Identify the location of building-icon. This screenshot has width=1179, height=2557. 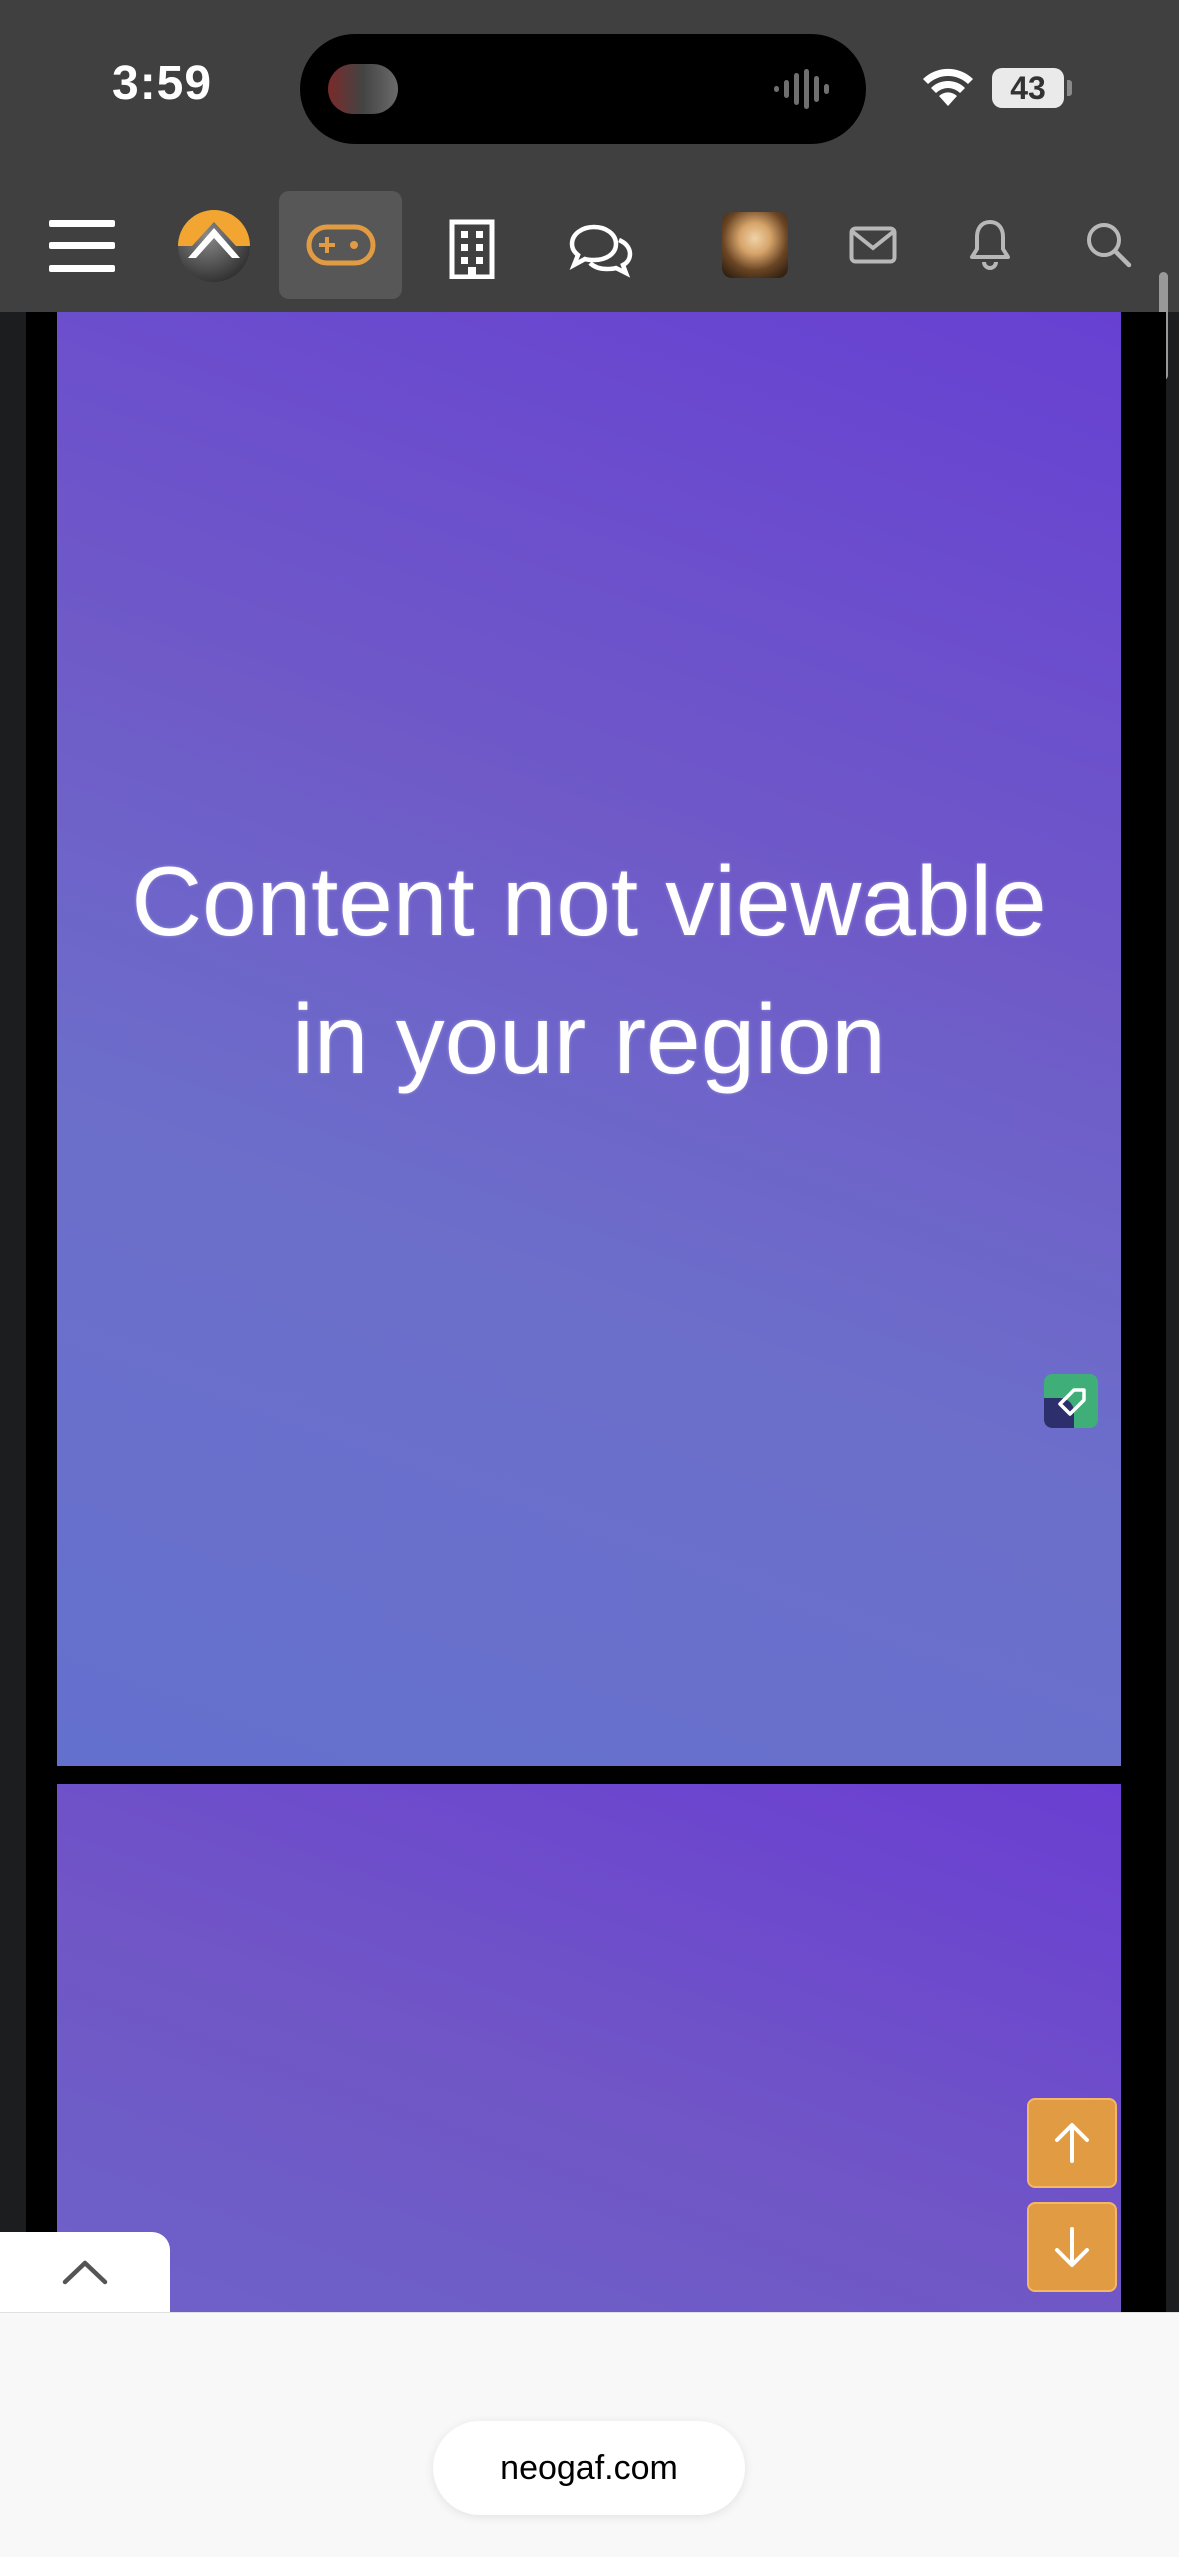
(472, 249).